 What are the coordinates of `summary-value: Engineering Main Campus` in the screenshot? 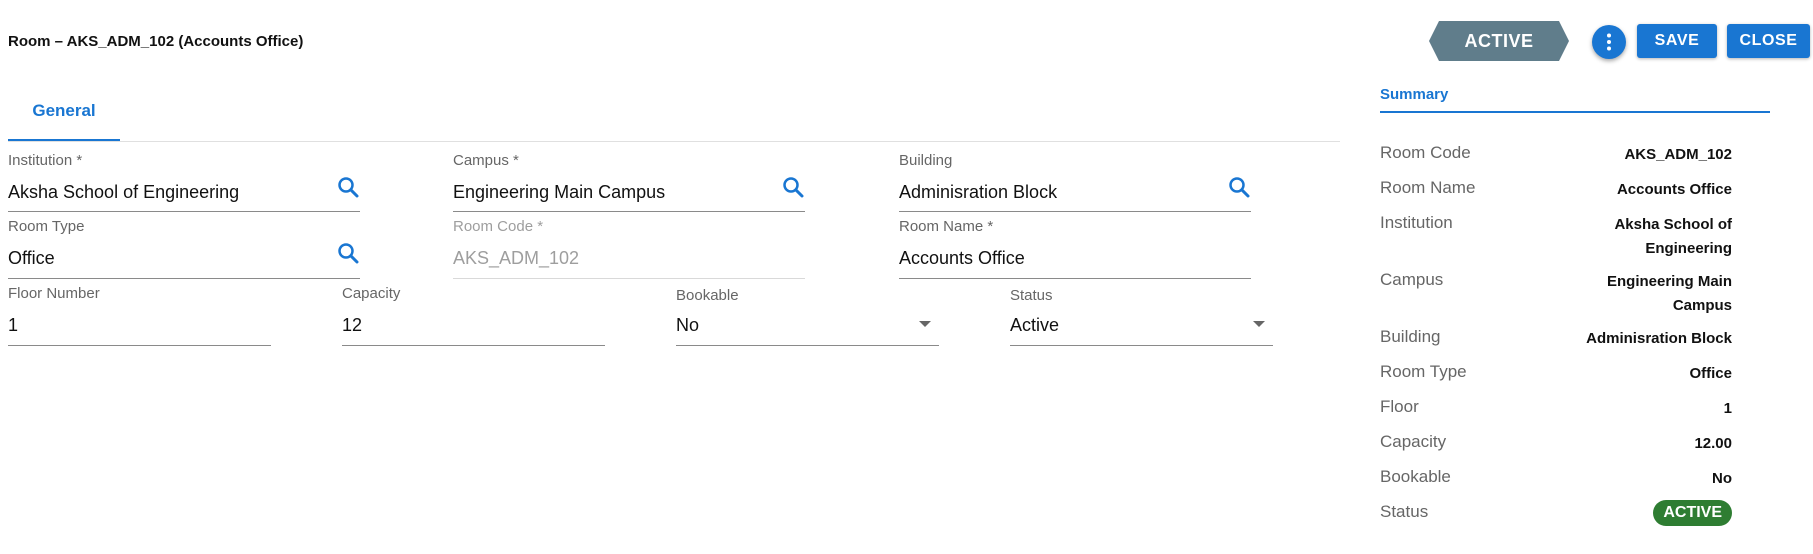 It's located at (1669, 293).